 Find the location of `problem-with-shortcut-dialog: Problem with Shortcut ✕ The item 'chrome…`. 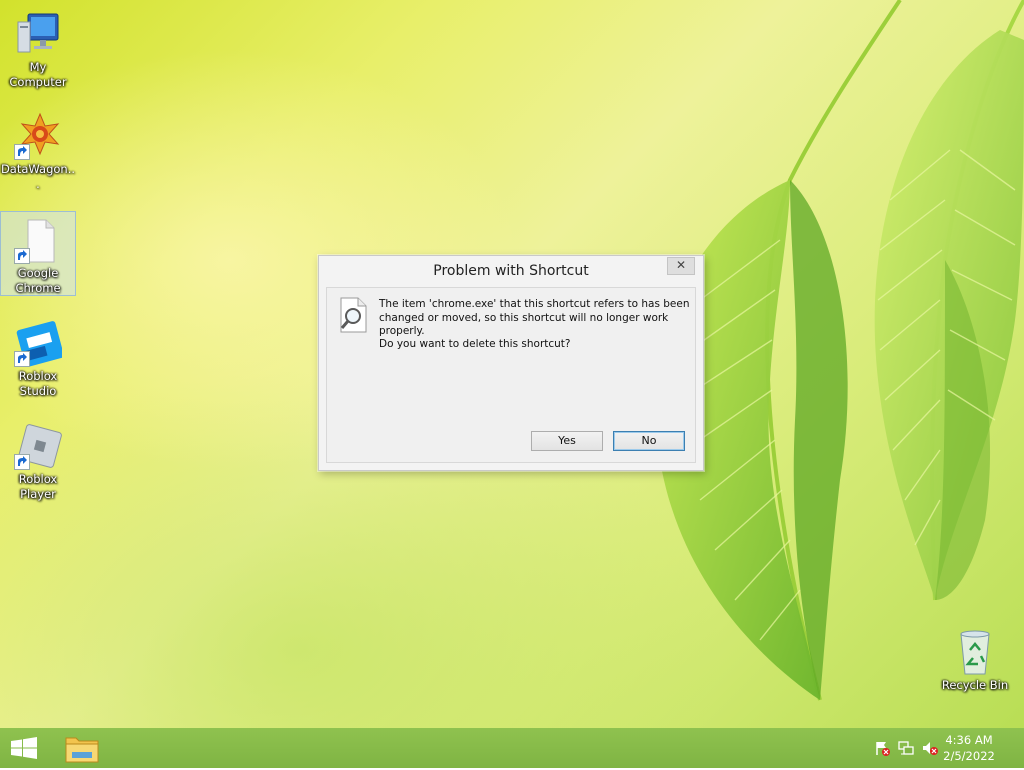

problem-with-shortcut-dialog: Problem with Shortcut ✕ The item 'chrome… is located at coordinates (511, 363).